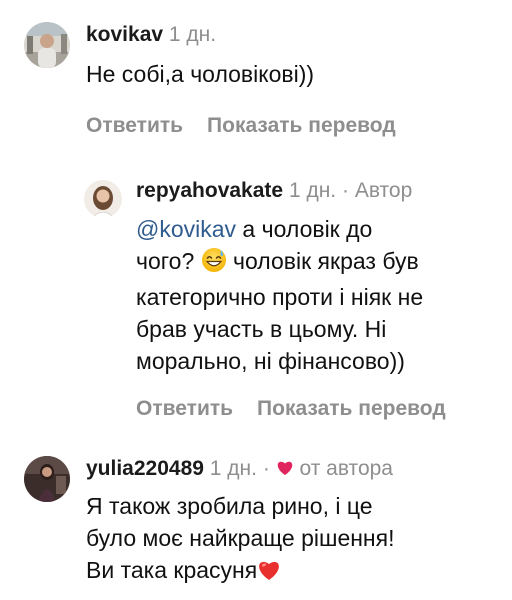 This screenshot has width=512, height=600. I want to click on mention-link: @kovikav, so click(186, 229).